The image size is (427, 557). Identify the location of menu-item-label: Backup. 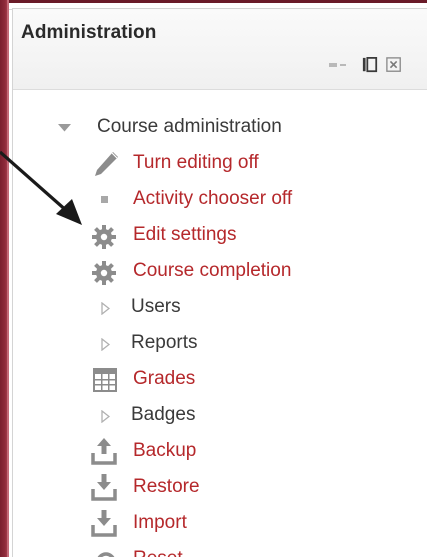
(165, 450).